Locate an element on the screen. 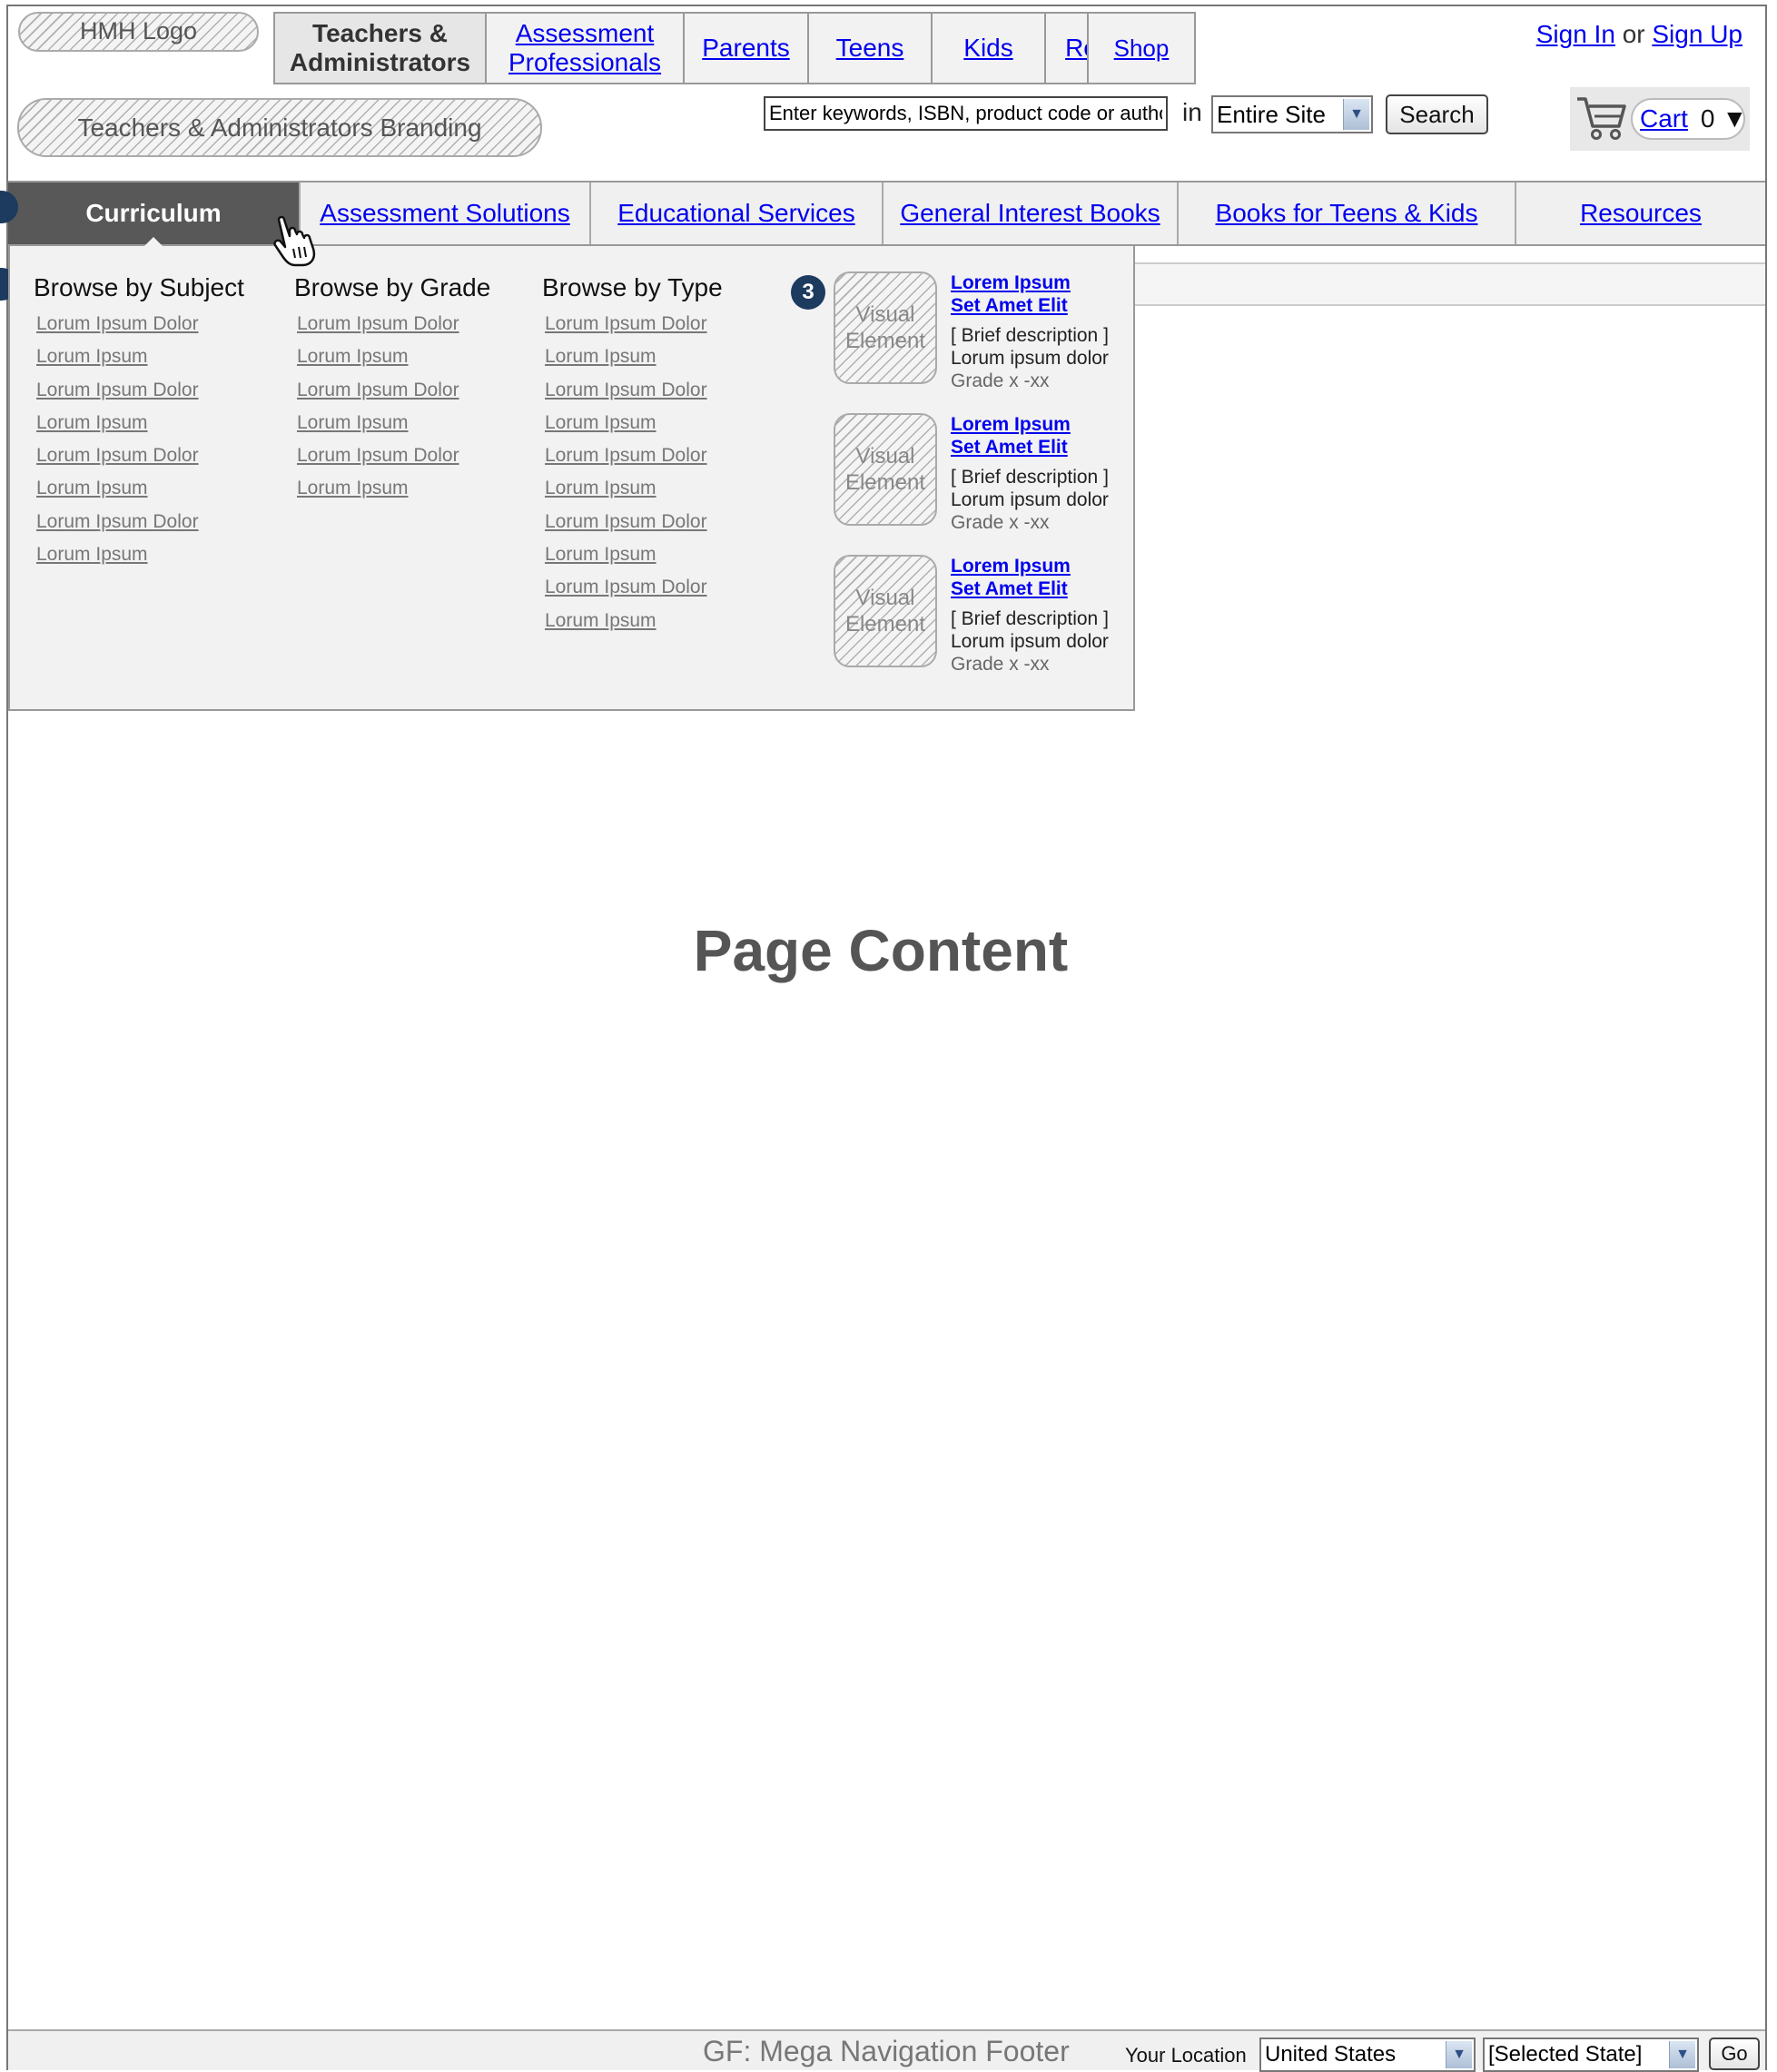 The height and width of the screenshot is (2072, 1777). pointer-hand-icon is located at coordinates (295, 241).